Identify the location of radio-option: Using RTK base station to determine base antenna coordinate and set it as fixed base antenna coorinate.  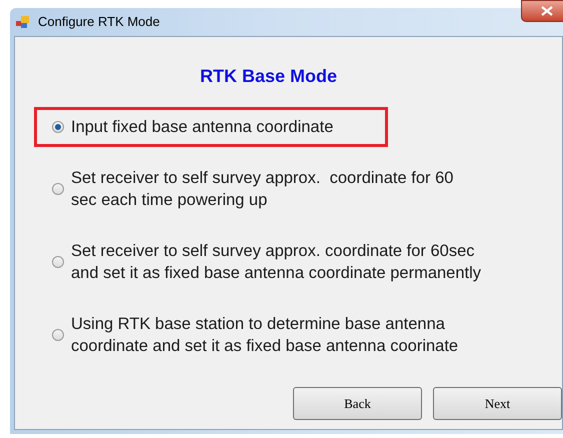
(250, 335).